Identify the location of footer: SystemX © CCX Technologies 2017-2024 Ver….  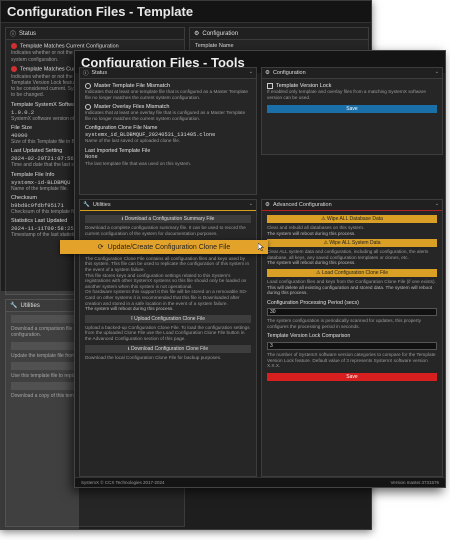
(260, 482).